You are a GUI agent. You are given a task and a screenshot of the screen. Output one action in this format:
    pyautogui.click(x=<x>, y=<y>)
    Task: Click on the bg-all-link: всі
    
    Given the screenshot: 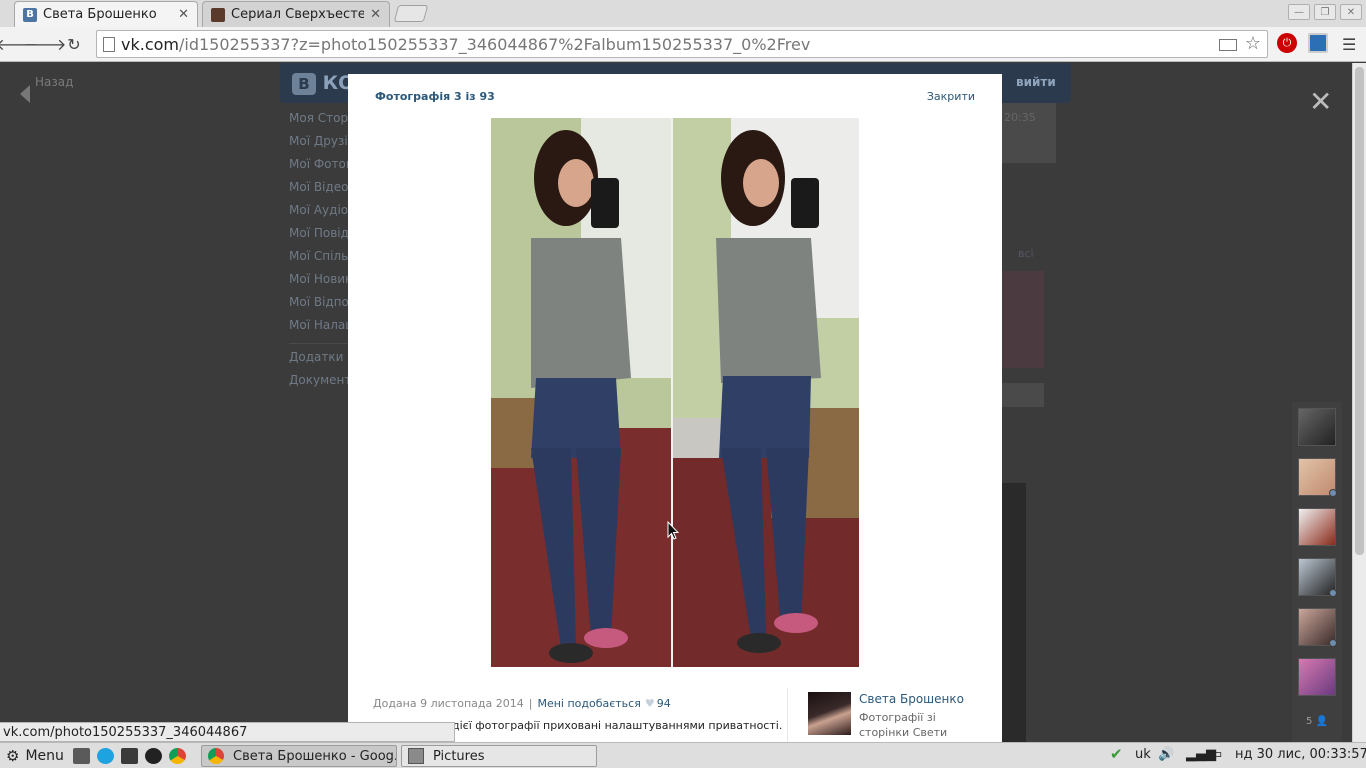 What is the action you would take?
    pyautogui.click(x=1026, y=253)
    